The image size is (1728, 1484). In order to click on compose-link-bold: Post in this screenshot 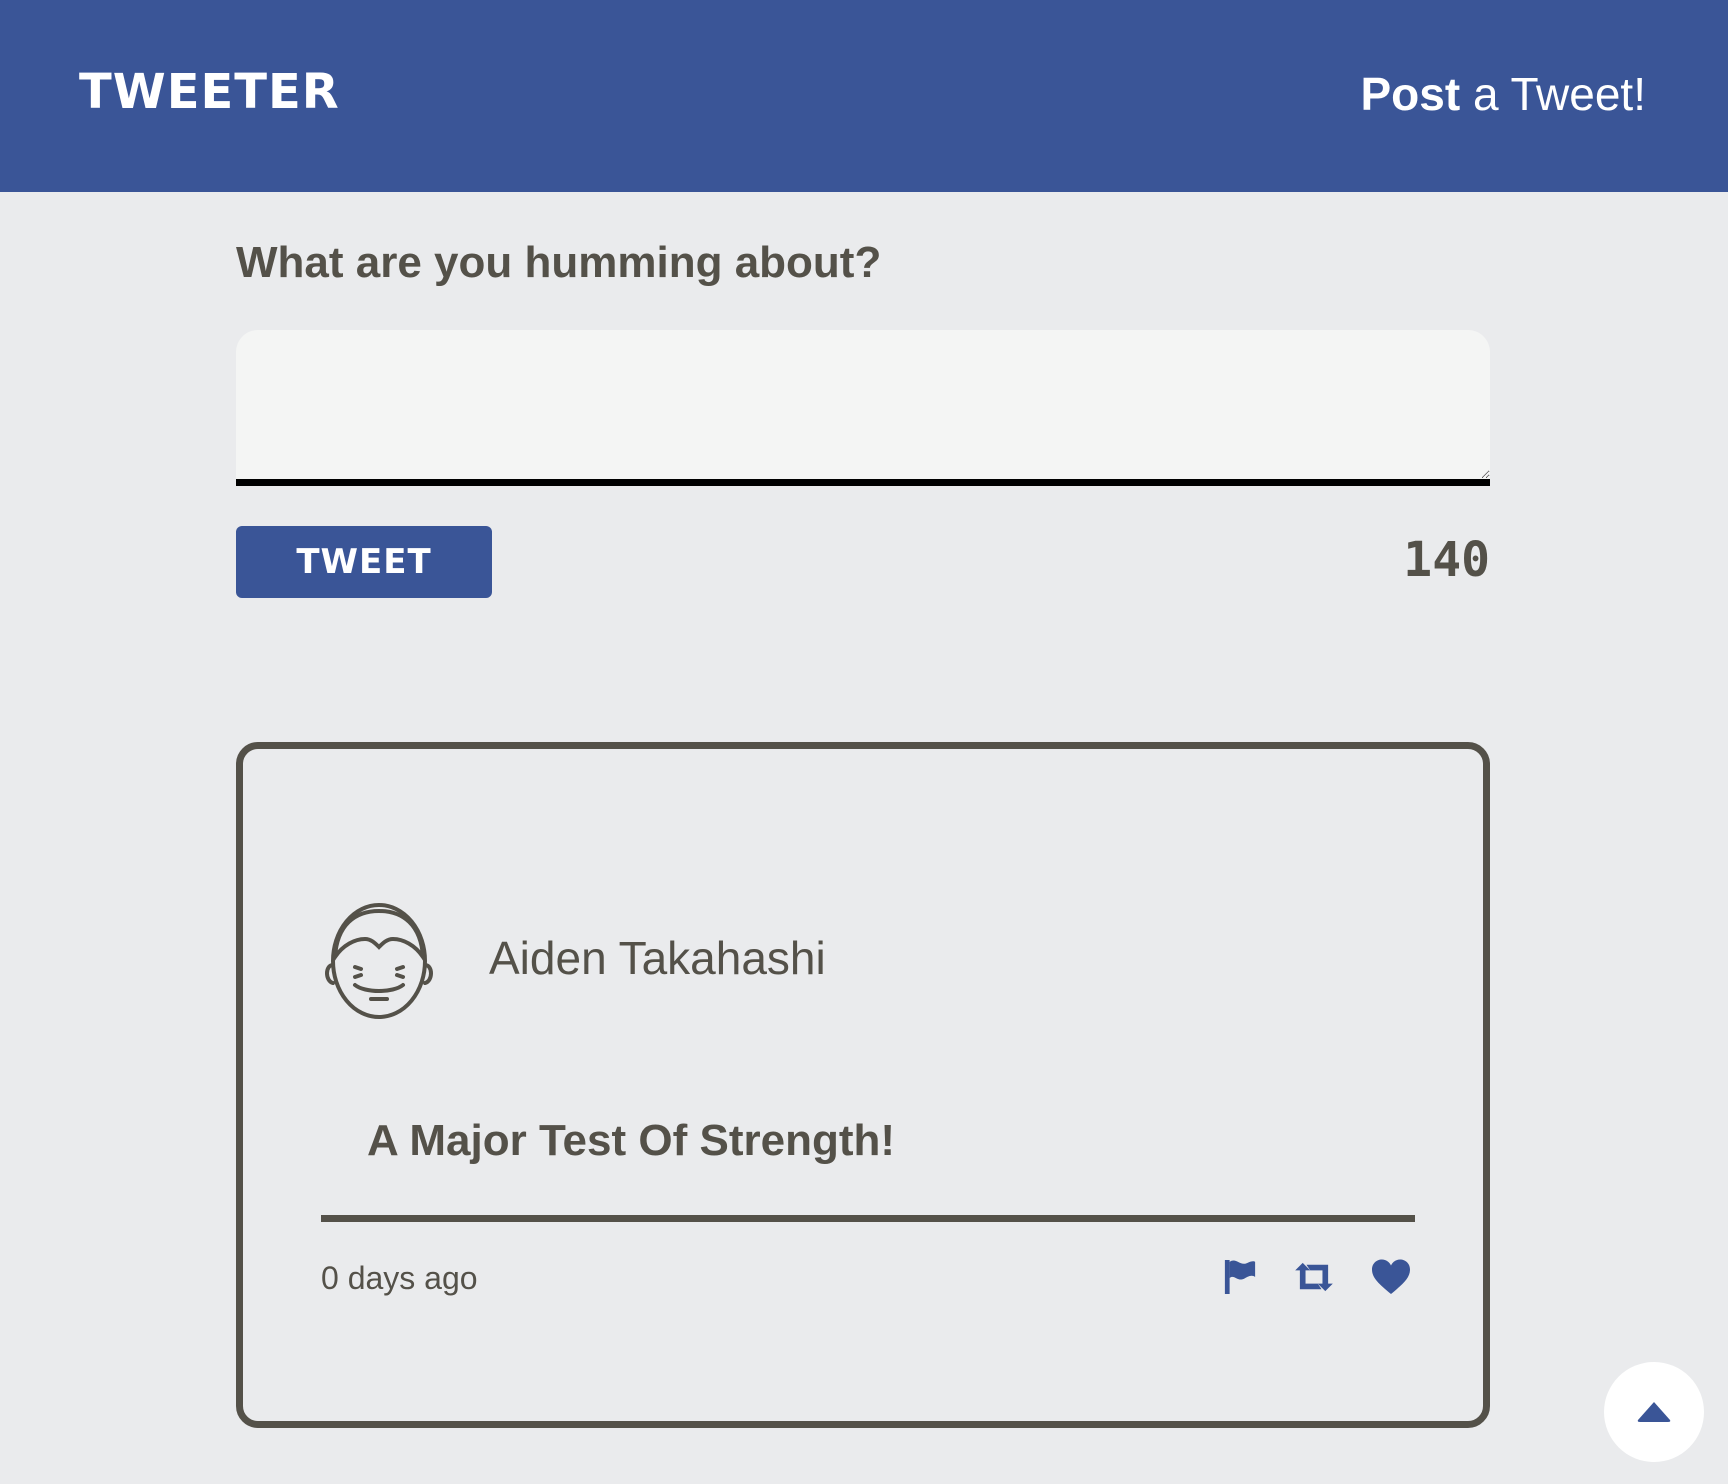, I will do `click(1410, 94)`.